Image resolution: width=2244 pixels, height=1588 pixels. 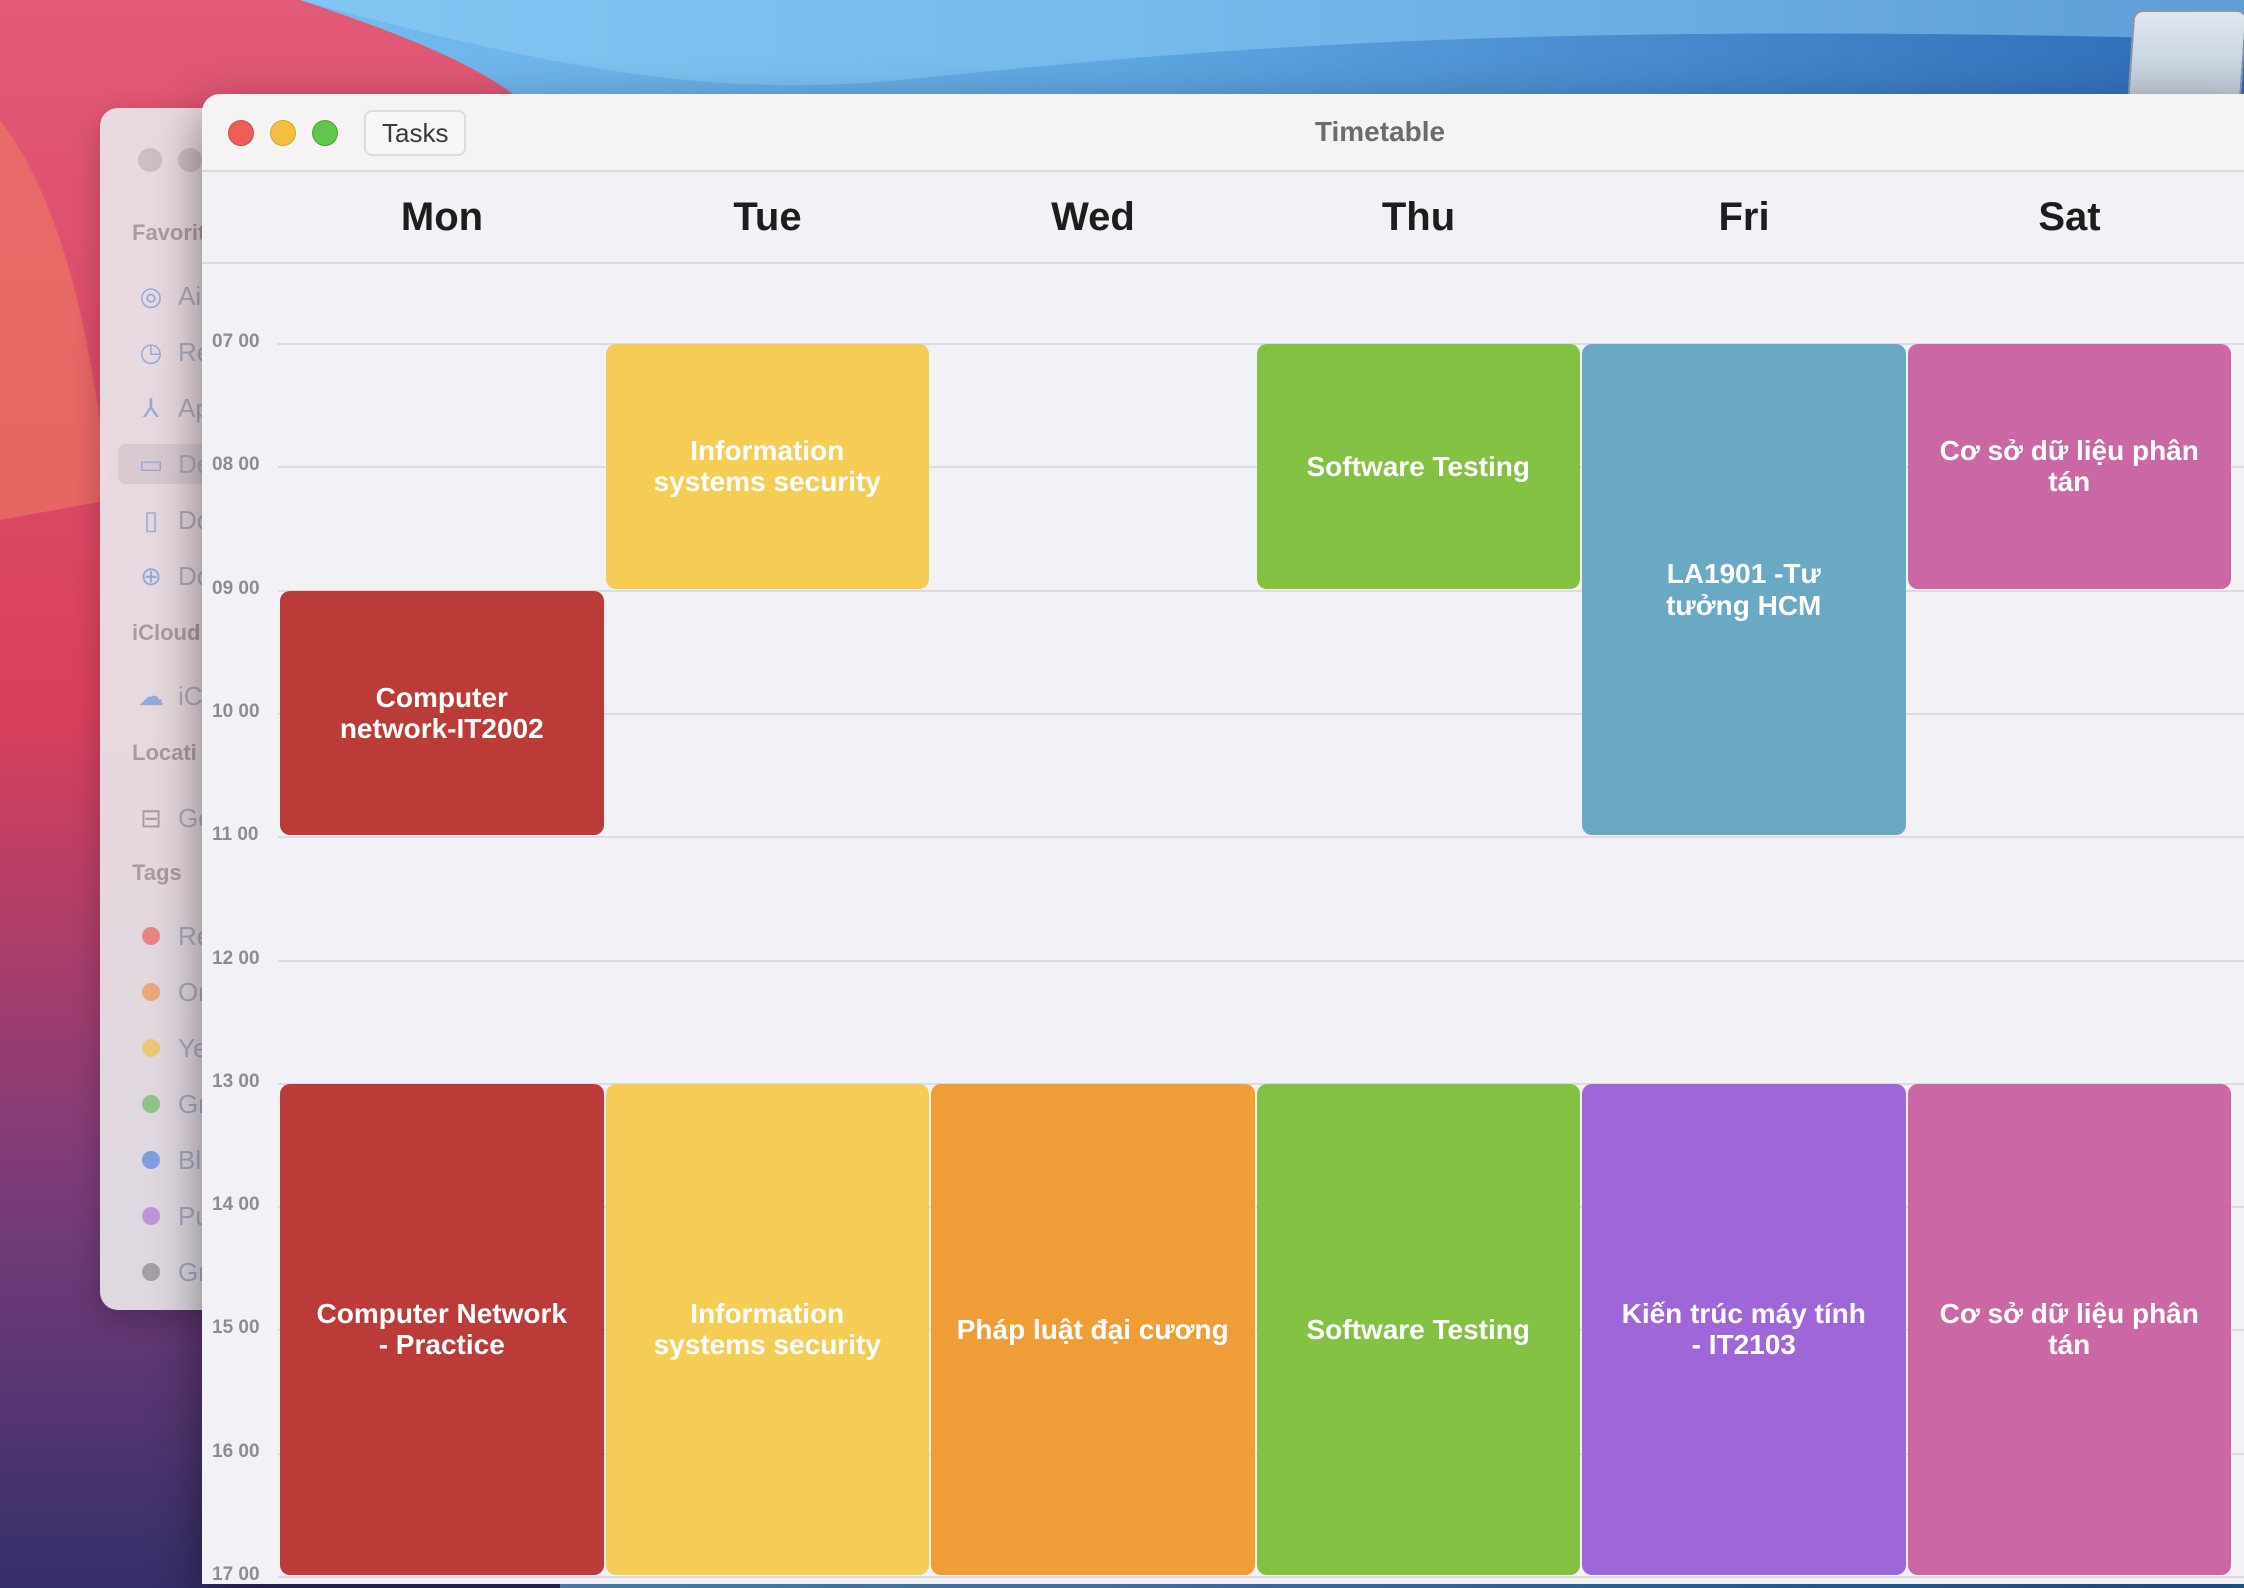 I want to click on event-block: Kiến trúc máy tính - IT2103, so click(x=1744, y=1329).